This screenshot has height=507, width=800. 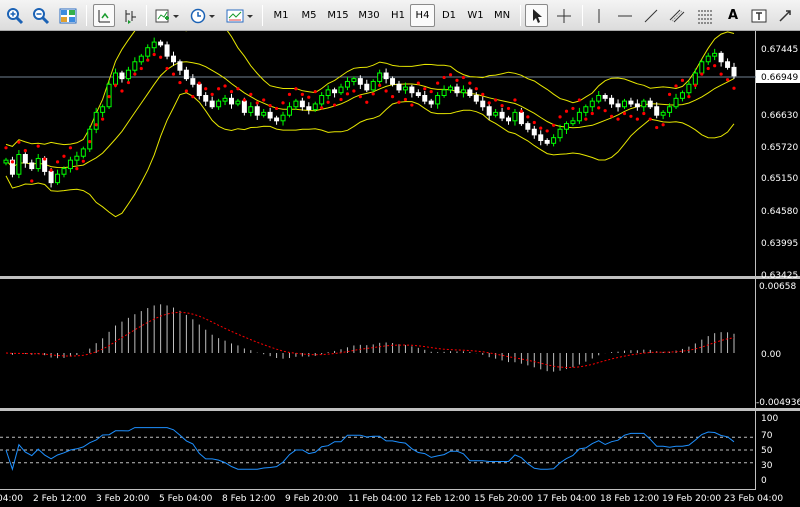 I want to click on price-tick: 0.65720, so click(x=779, y=148).